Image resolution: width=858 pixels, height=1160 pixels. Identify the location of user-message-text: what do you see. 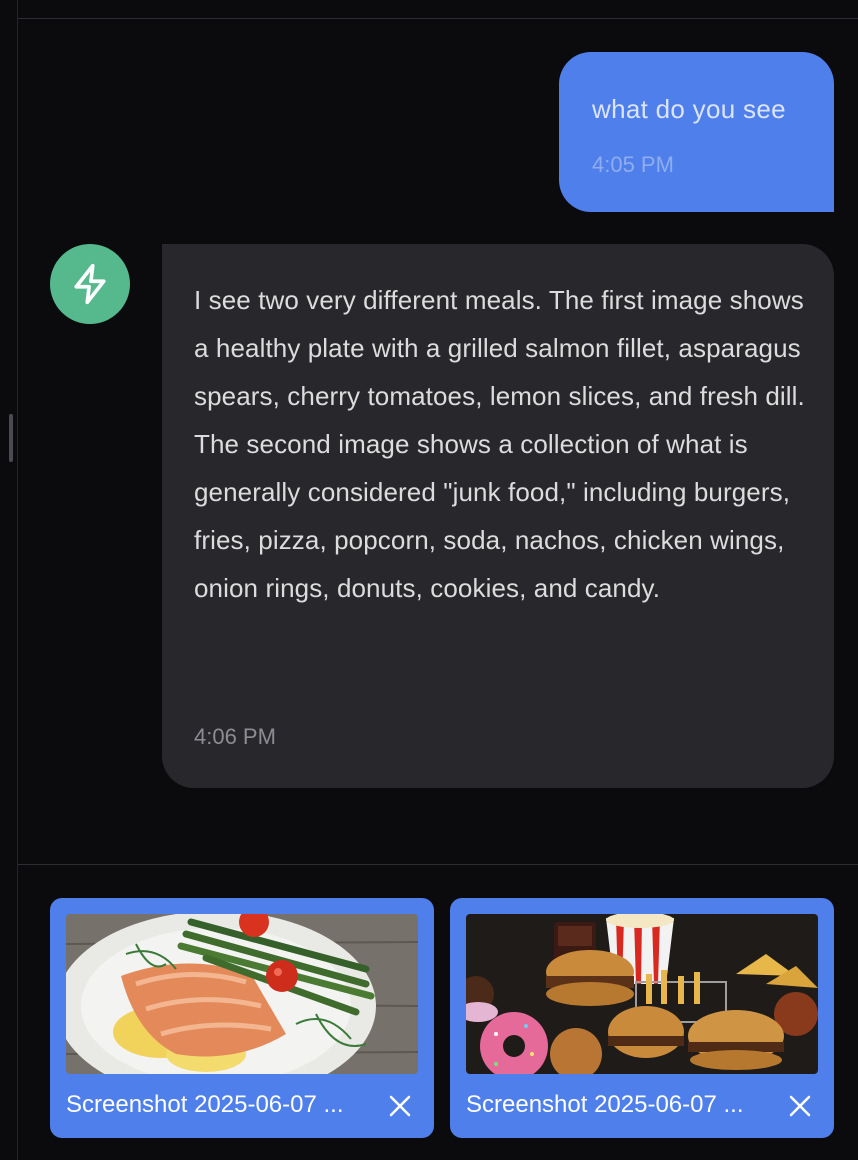
(689, 109).